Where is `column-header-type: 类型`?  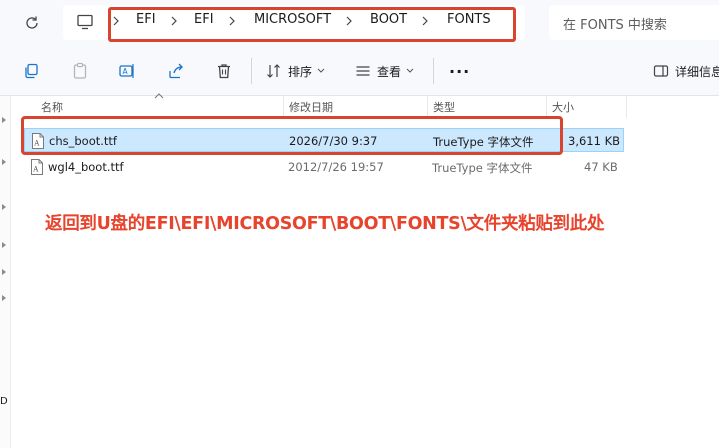
column-header-type: 类型 is located at coordinates (444, 107).